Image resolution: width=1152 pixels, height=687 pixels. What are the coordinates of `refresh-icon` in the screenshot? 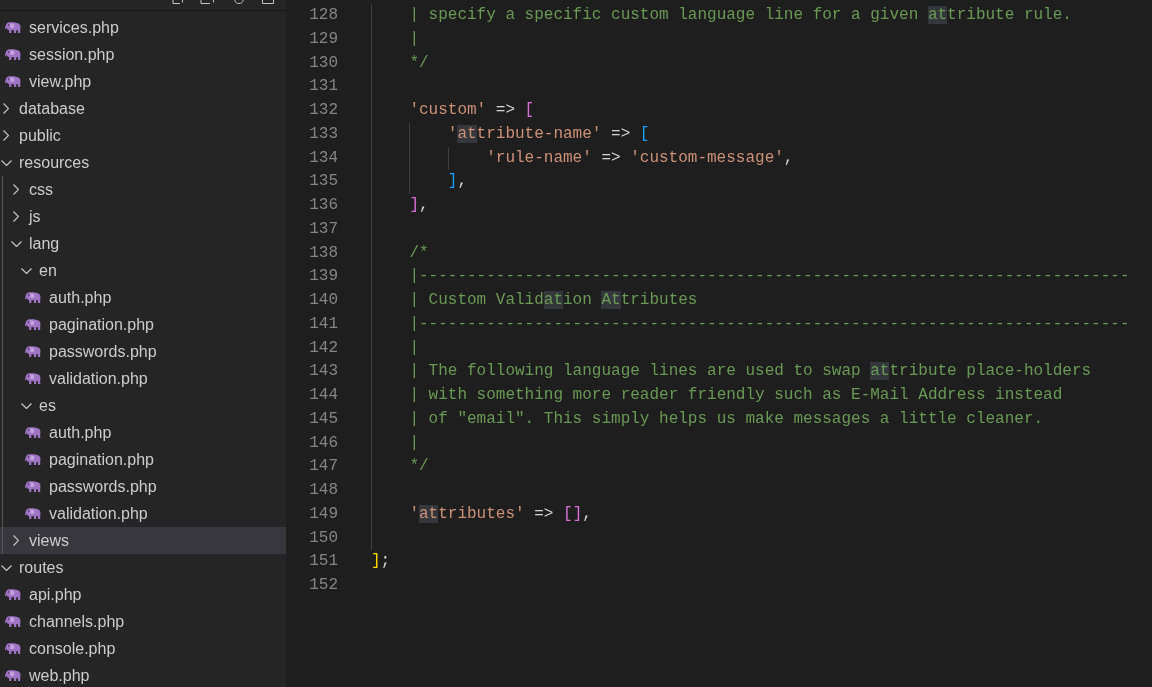 It's located at (239, 2).